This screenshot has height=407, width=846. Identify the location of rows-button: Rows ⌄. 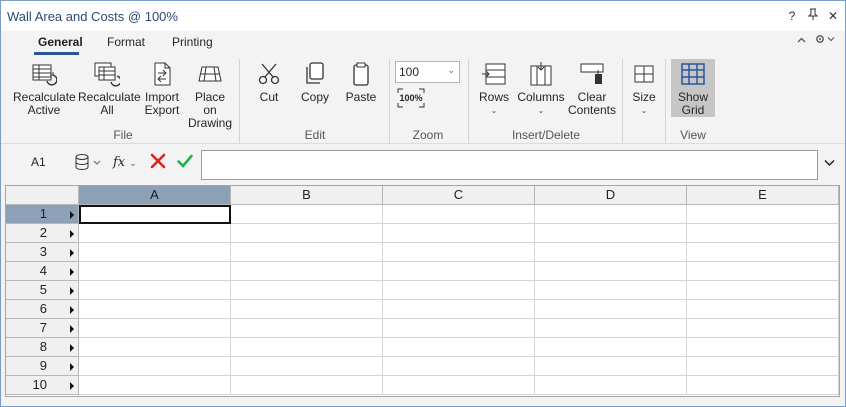
(494, 89).